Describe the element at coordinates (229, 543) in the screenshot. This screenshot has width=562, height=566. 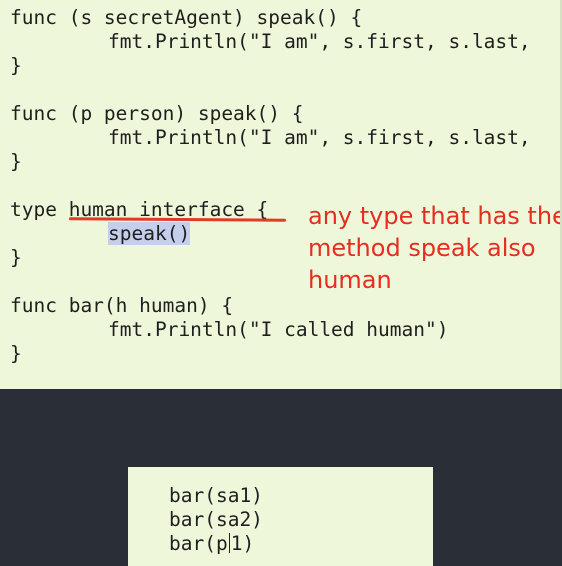
I see `text-caret` at that location.